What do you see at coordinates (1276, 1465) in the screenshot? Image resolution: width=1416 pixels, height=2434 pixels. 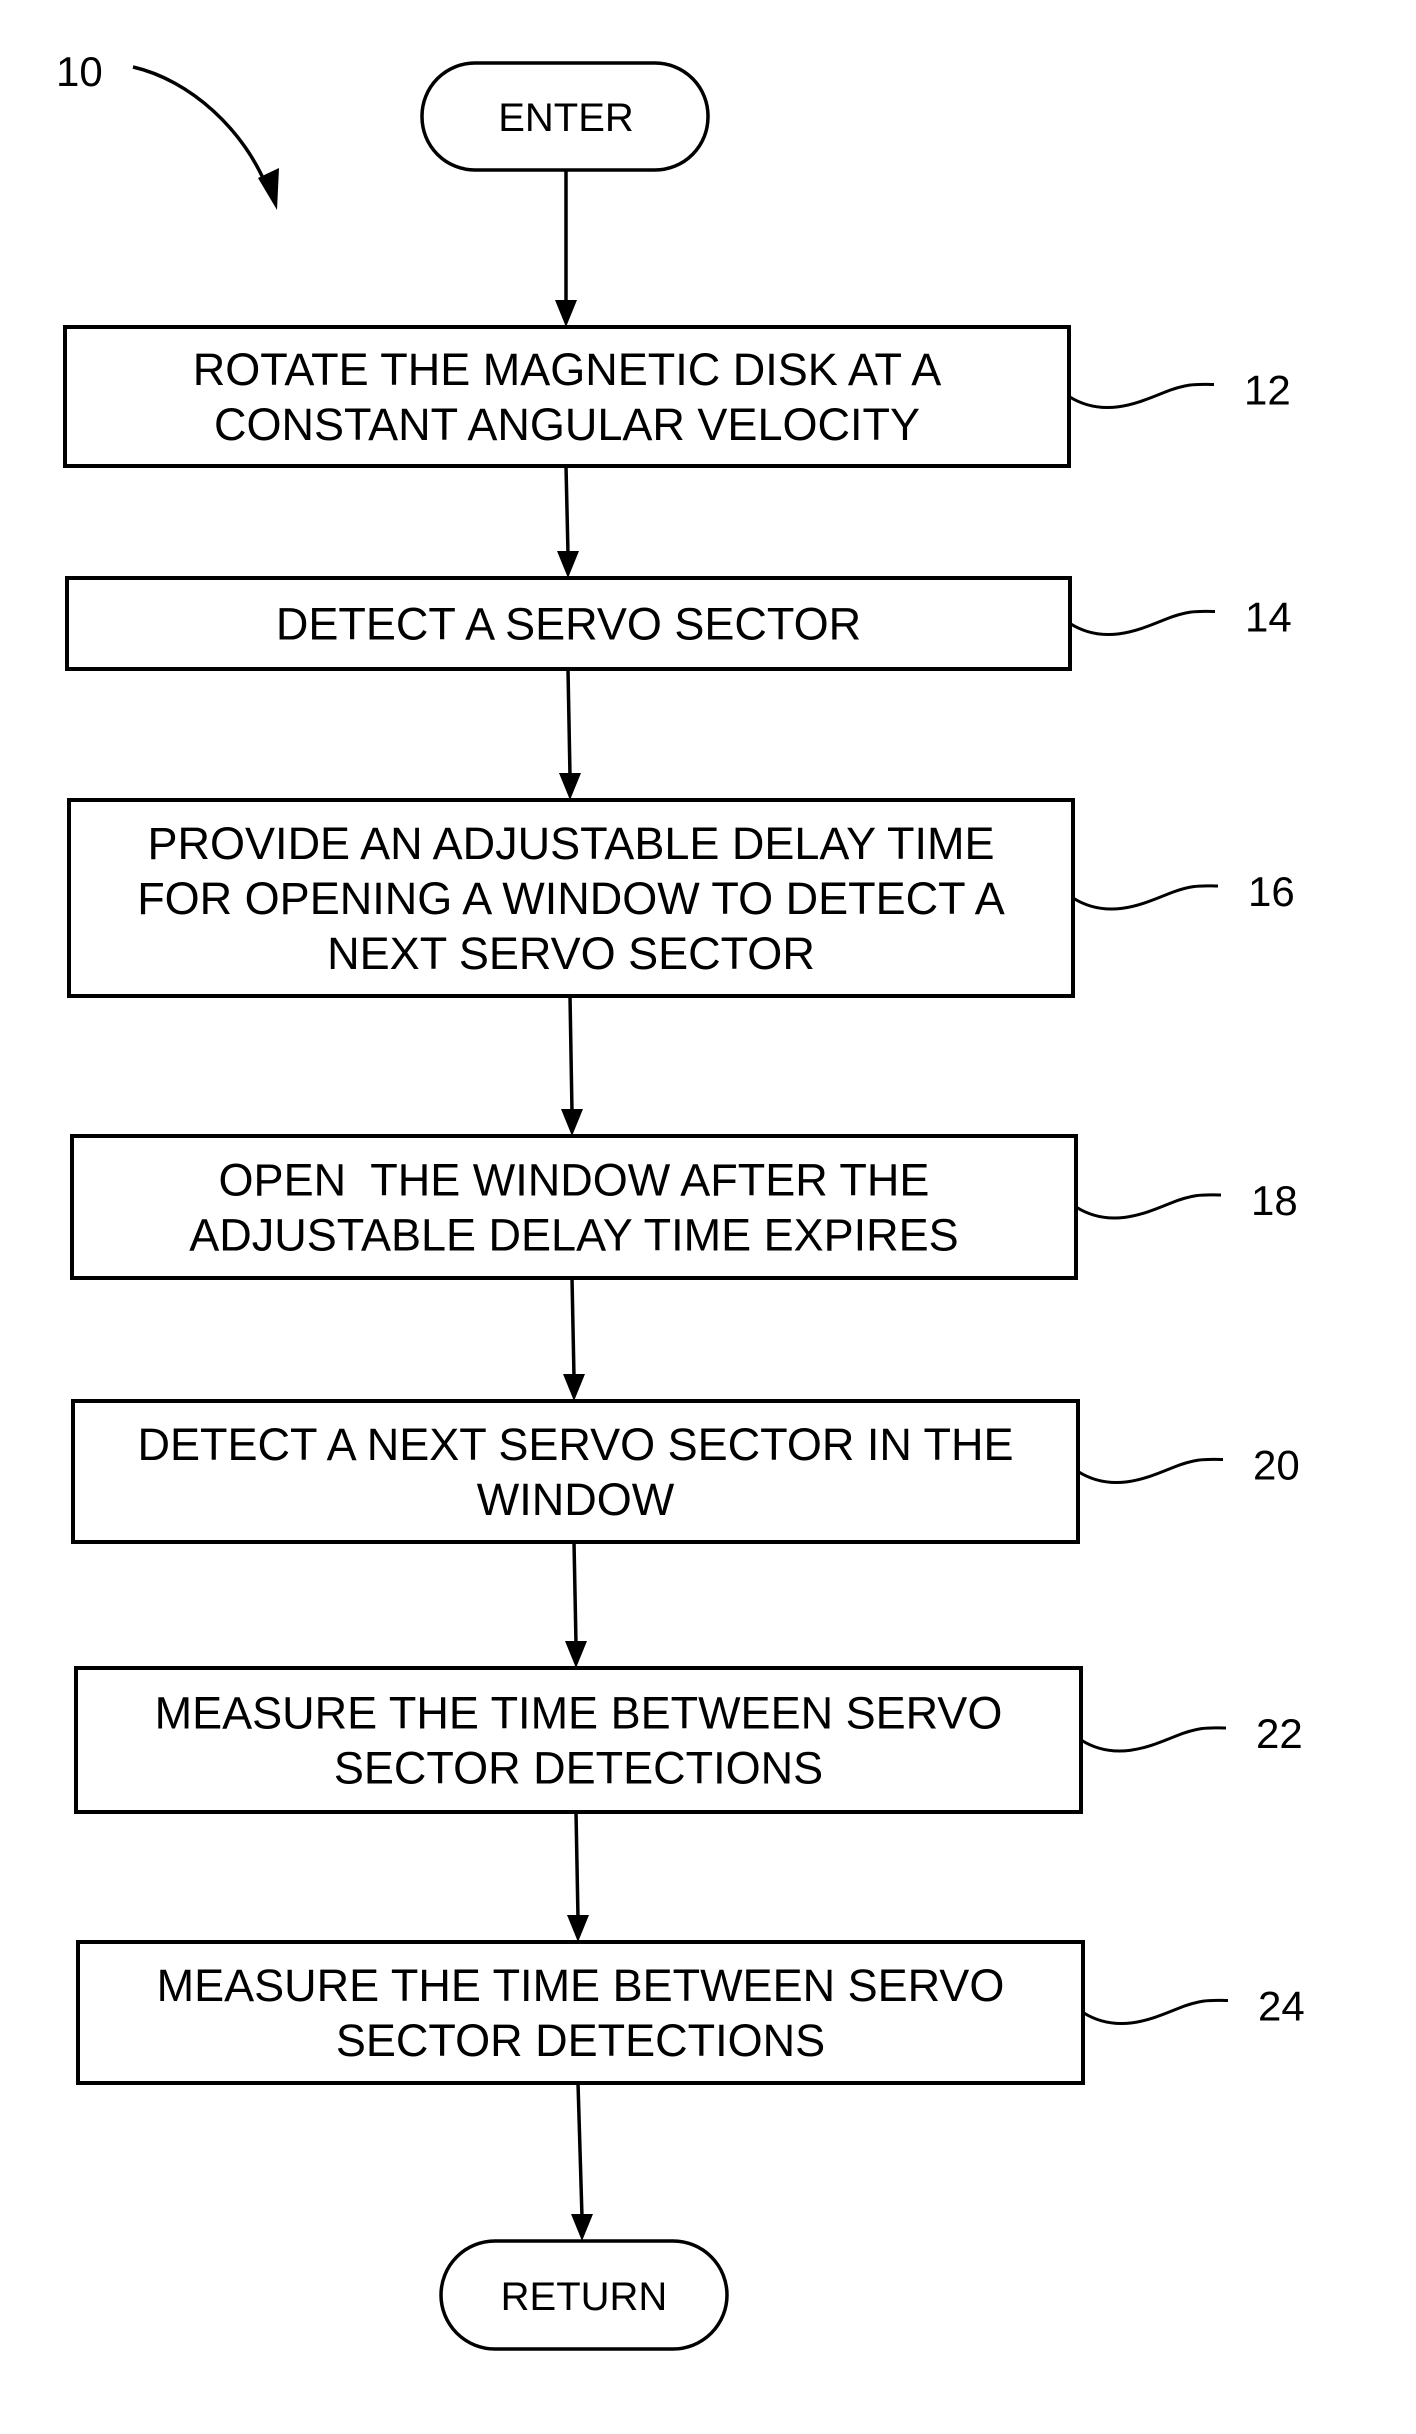 I see `reference-number: 20` at bounding box center [1276, 1465].